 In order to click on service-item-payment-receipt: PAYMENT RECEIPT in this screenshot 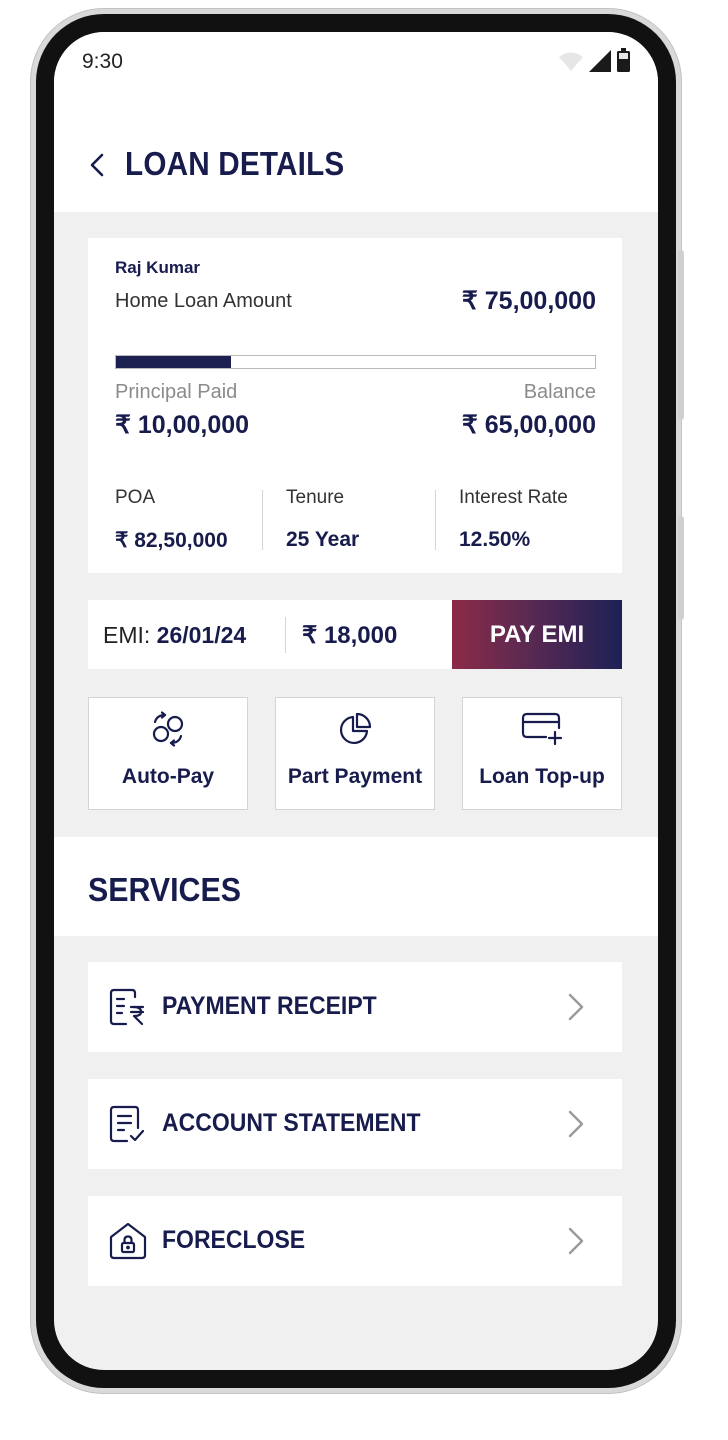, I will do `click(355, 1007)`.